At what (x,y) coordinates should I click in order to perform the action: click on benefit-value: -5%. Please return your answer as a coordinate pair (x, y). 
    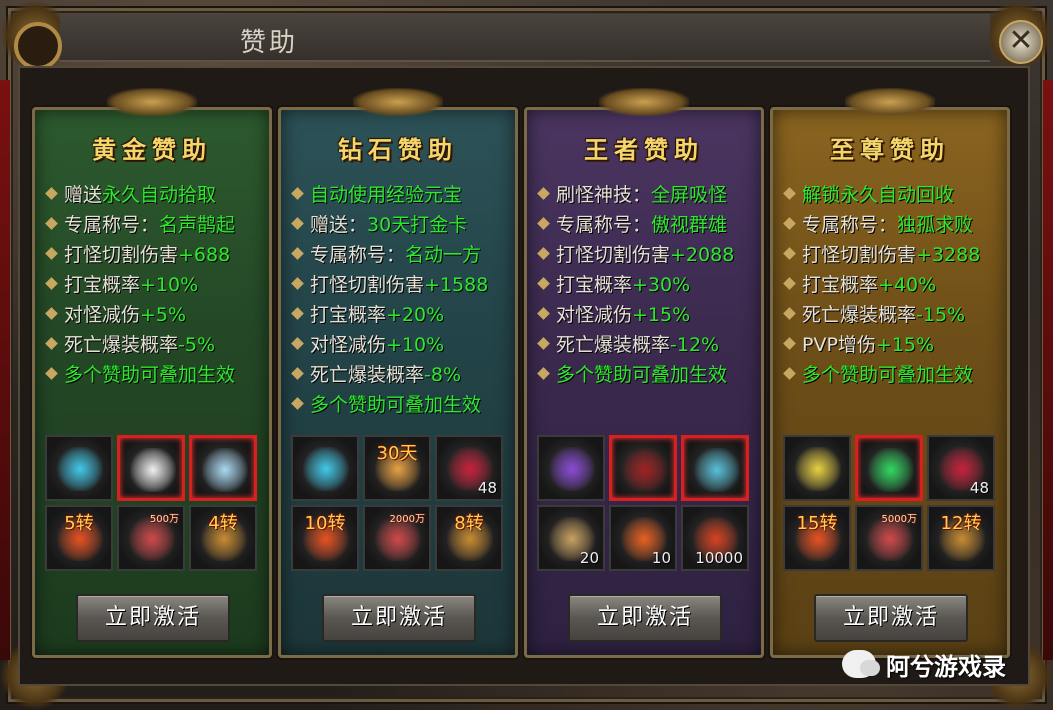
    Looking at the image, I should click on (197, 345).